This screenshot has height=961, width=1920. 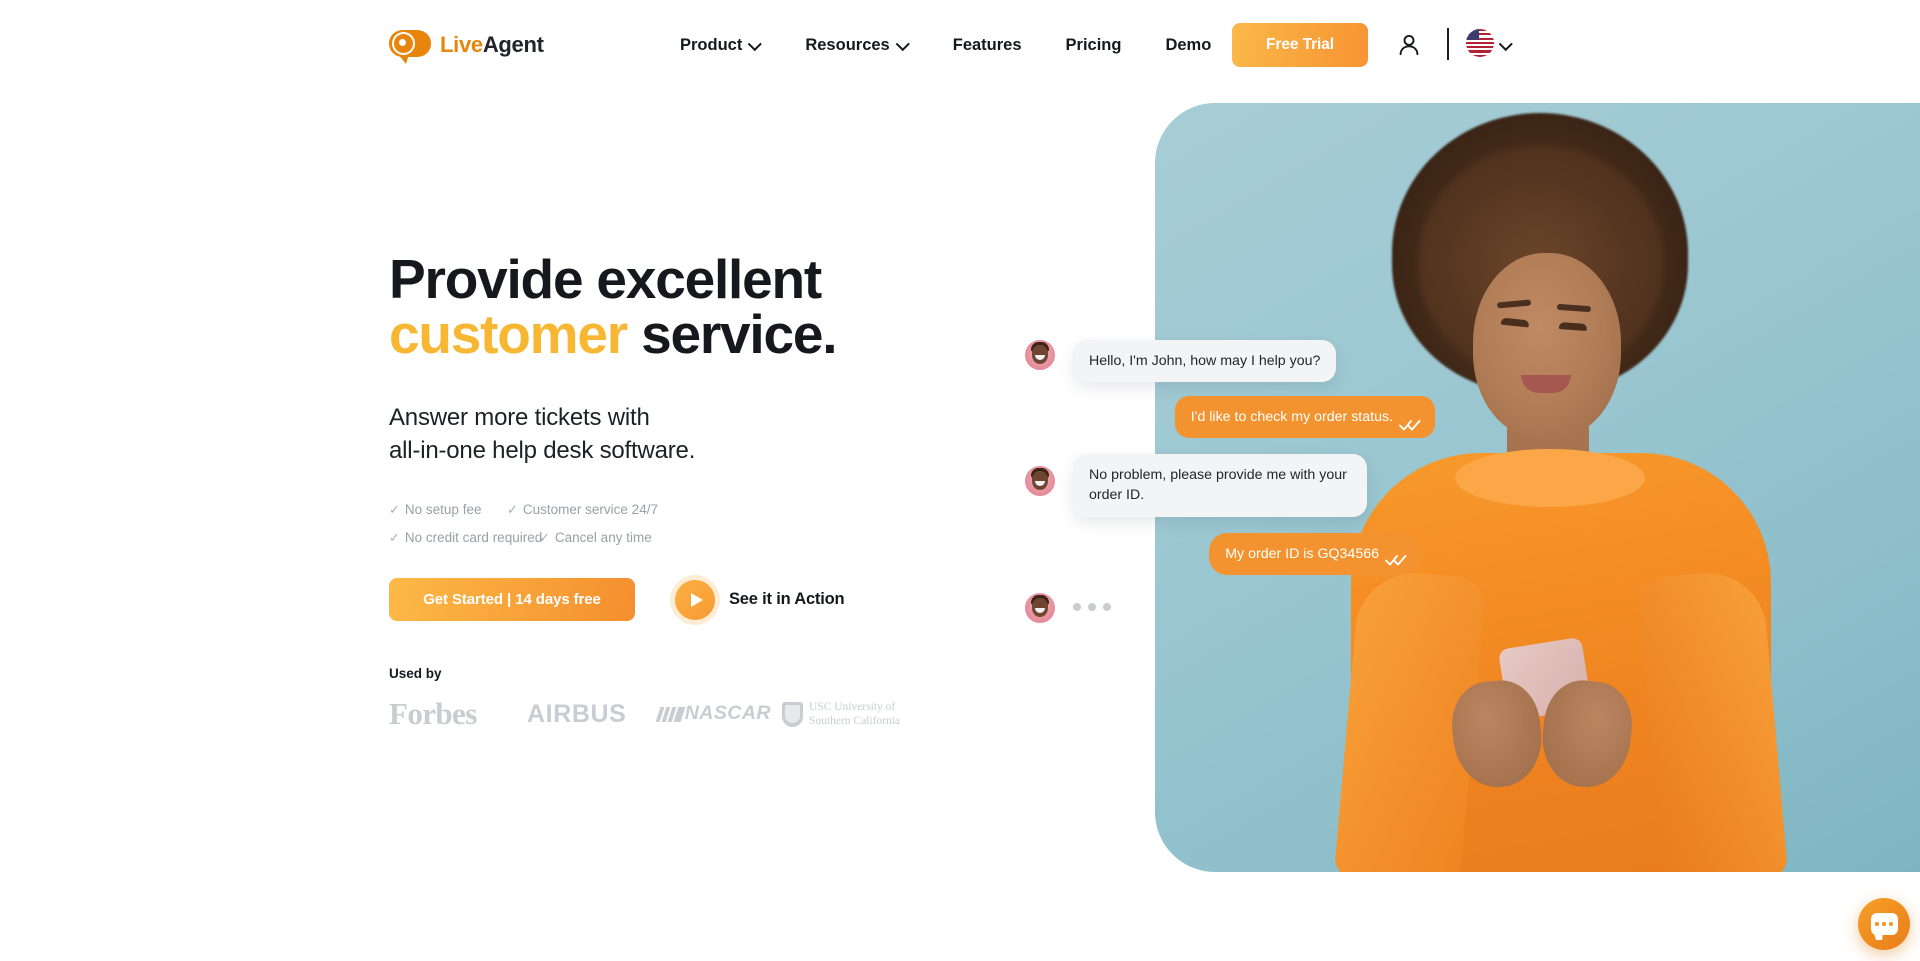 I want to click on nav-label-product: Product, so click(x=711, y=44).